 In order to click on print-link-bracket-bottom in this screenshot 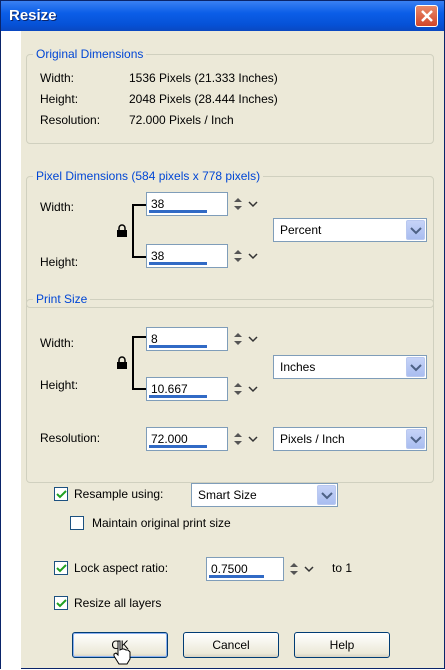, I will do `click(139, 389)`.